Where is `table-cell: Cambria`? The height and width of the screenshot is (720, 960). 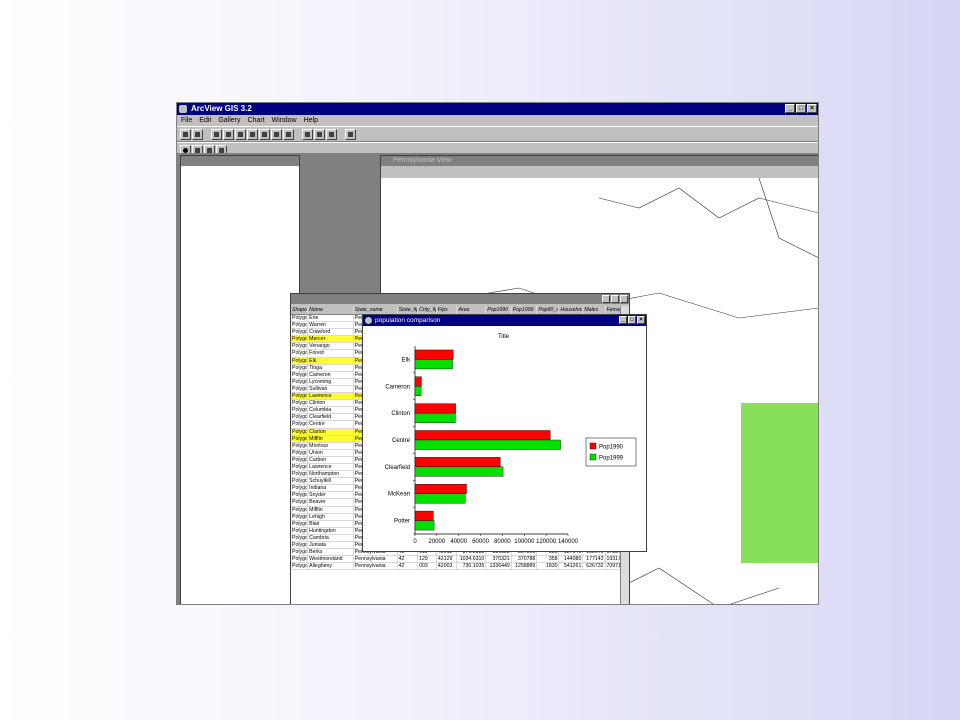
table-cell: Cambria is located at coordinates (331, 537).